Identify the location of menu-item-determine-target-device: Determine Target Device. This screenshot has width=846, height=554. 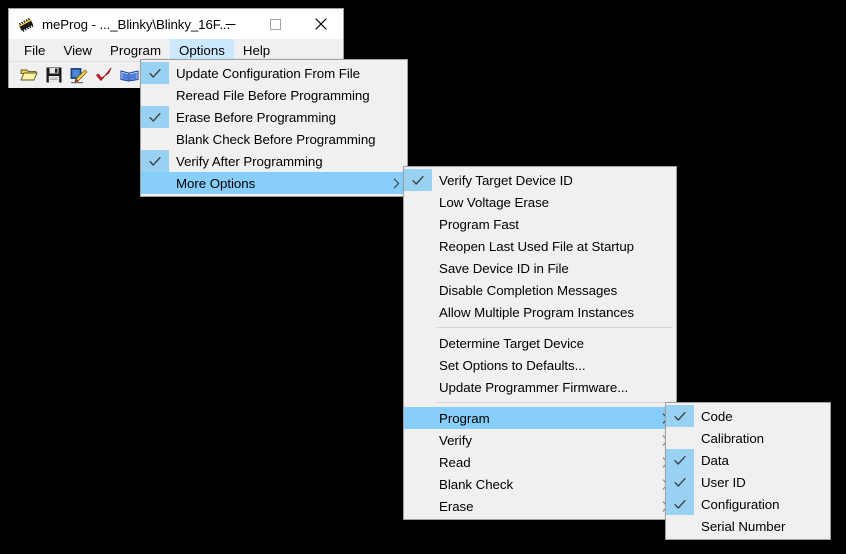
(540, 343).